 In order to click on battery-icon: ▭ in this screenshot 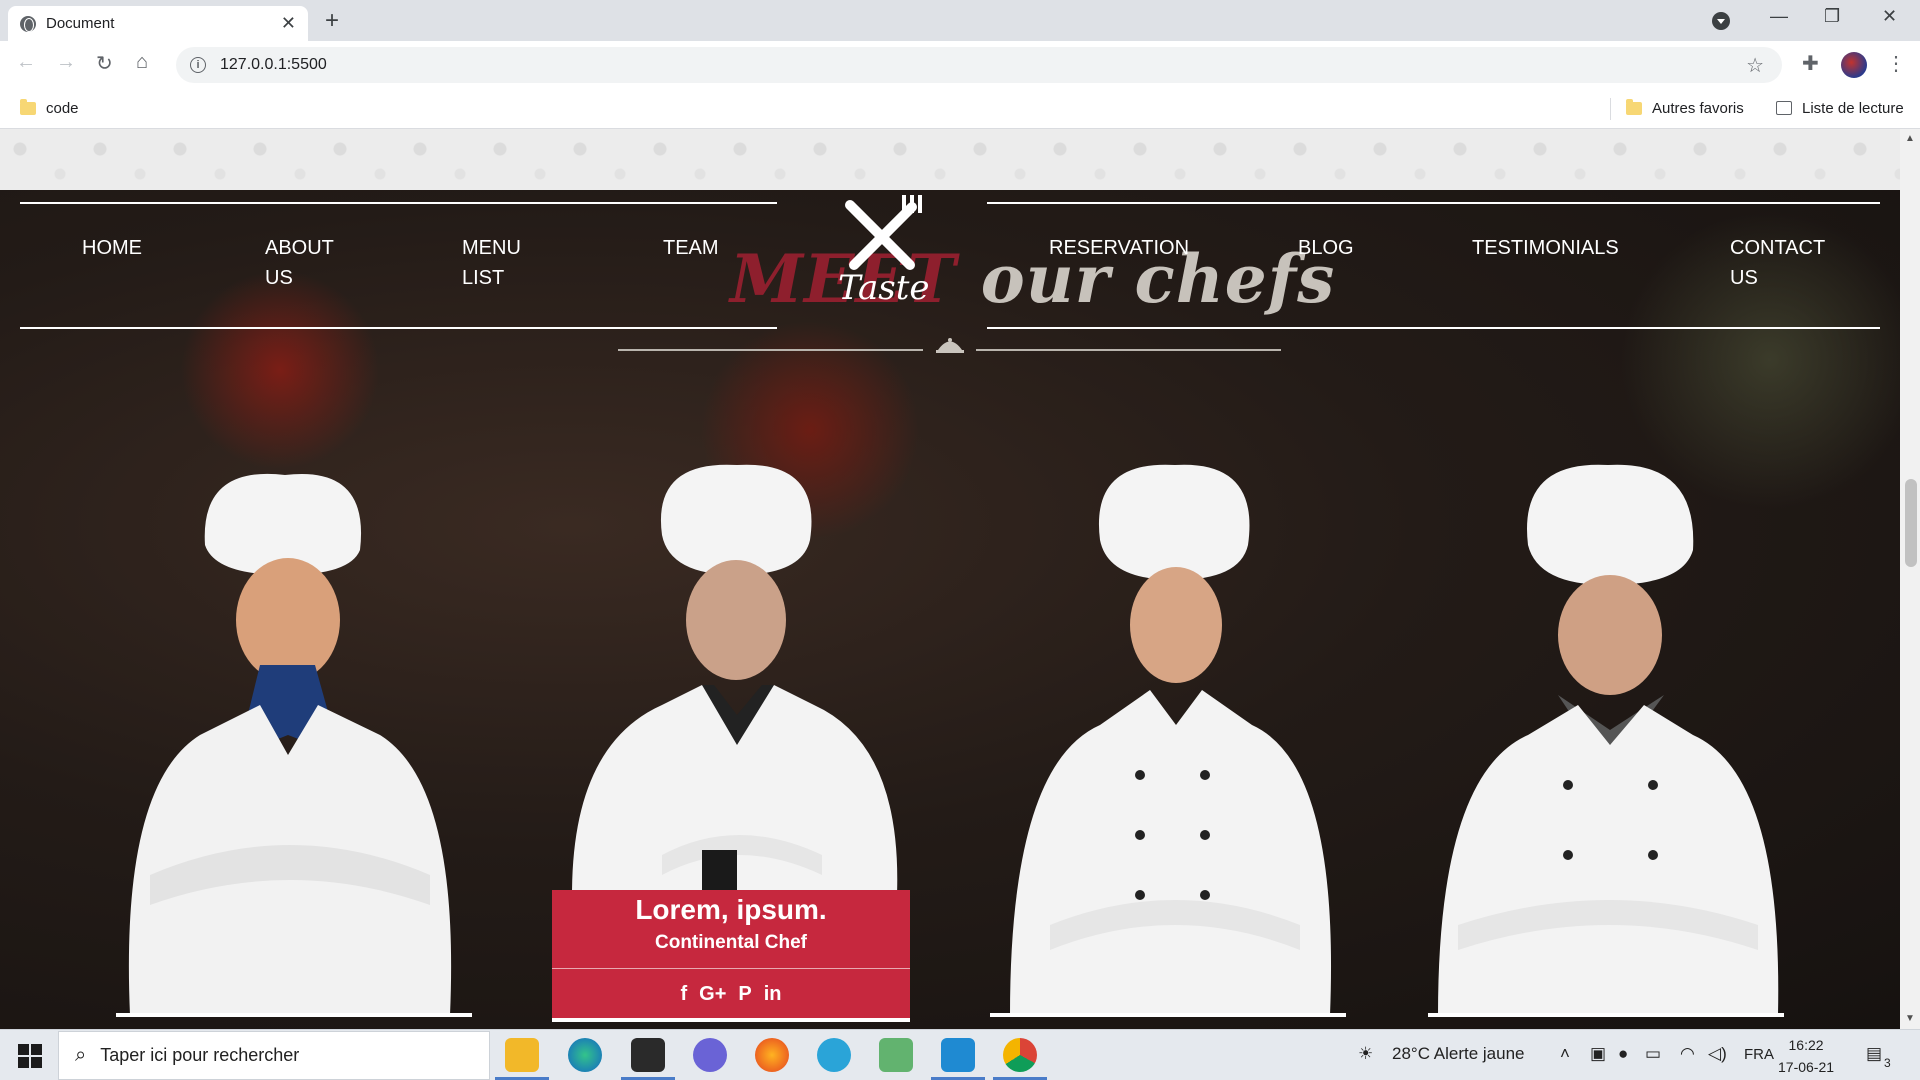, I will do `click(1653, 1054)`.